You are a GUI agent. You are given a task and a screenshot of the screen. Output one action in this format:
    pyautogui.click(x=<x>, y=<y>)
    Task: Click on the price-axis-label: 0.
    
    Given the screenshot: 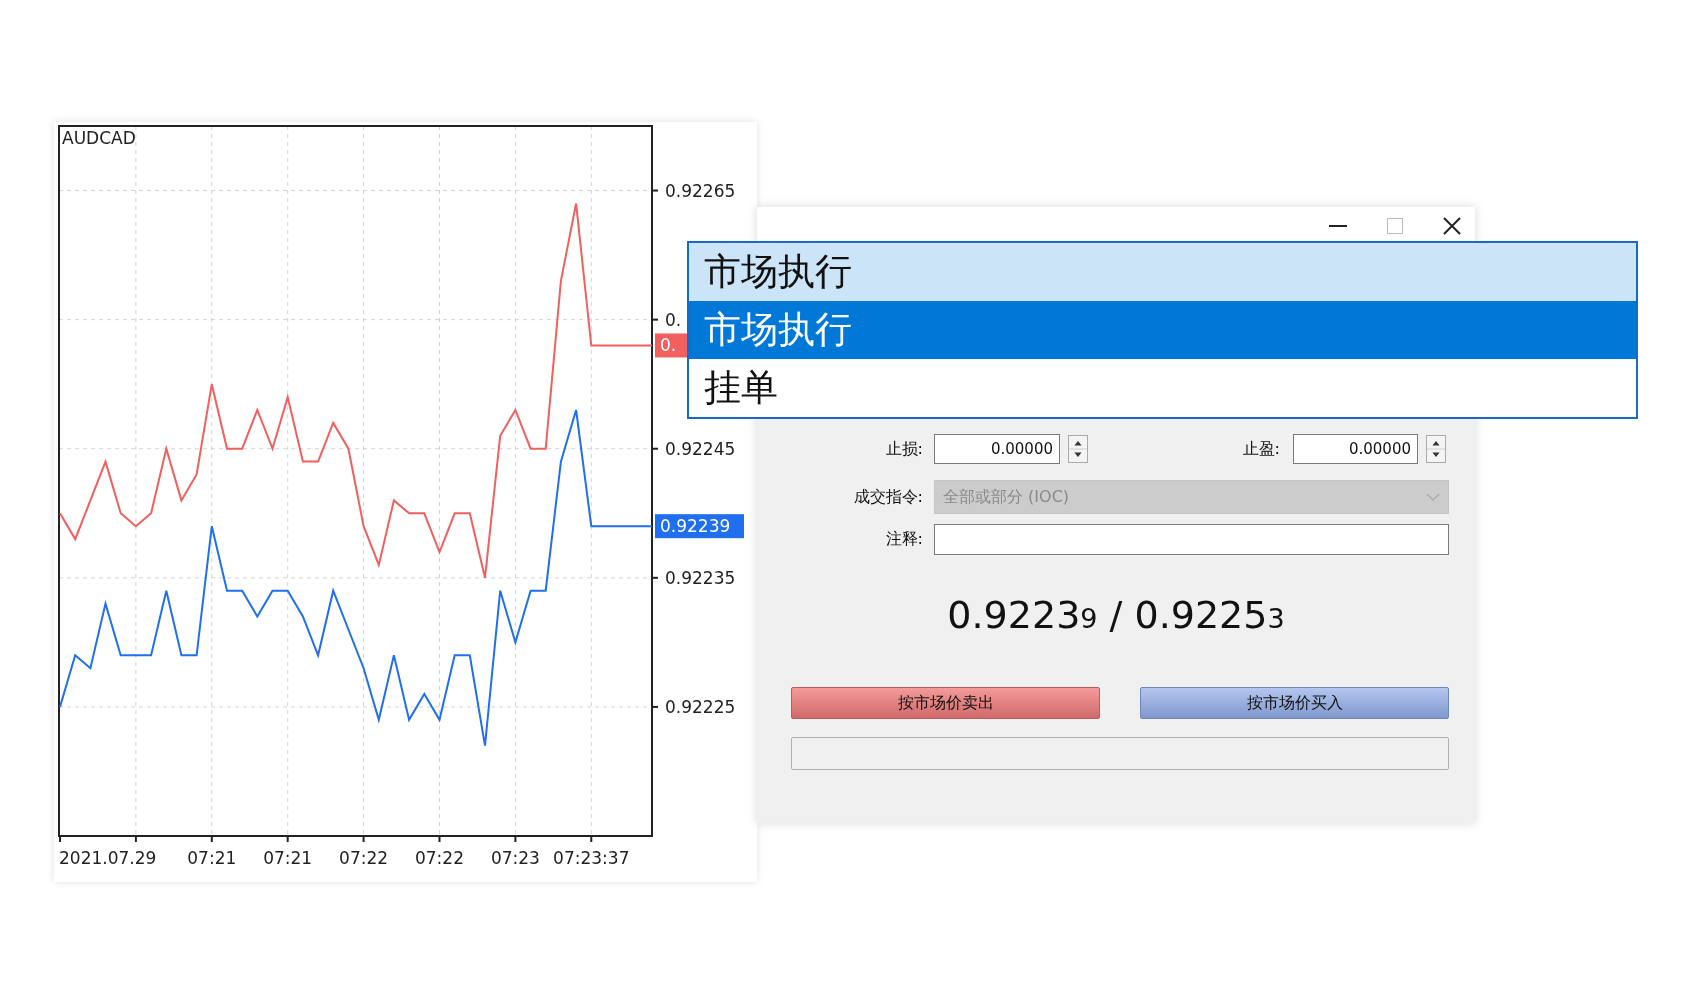 What is the action you would take?
    pyautogui.click(x=673, y=319)
    